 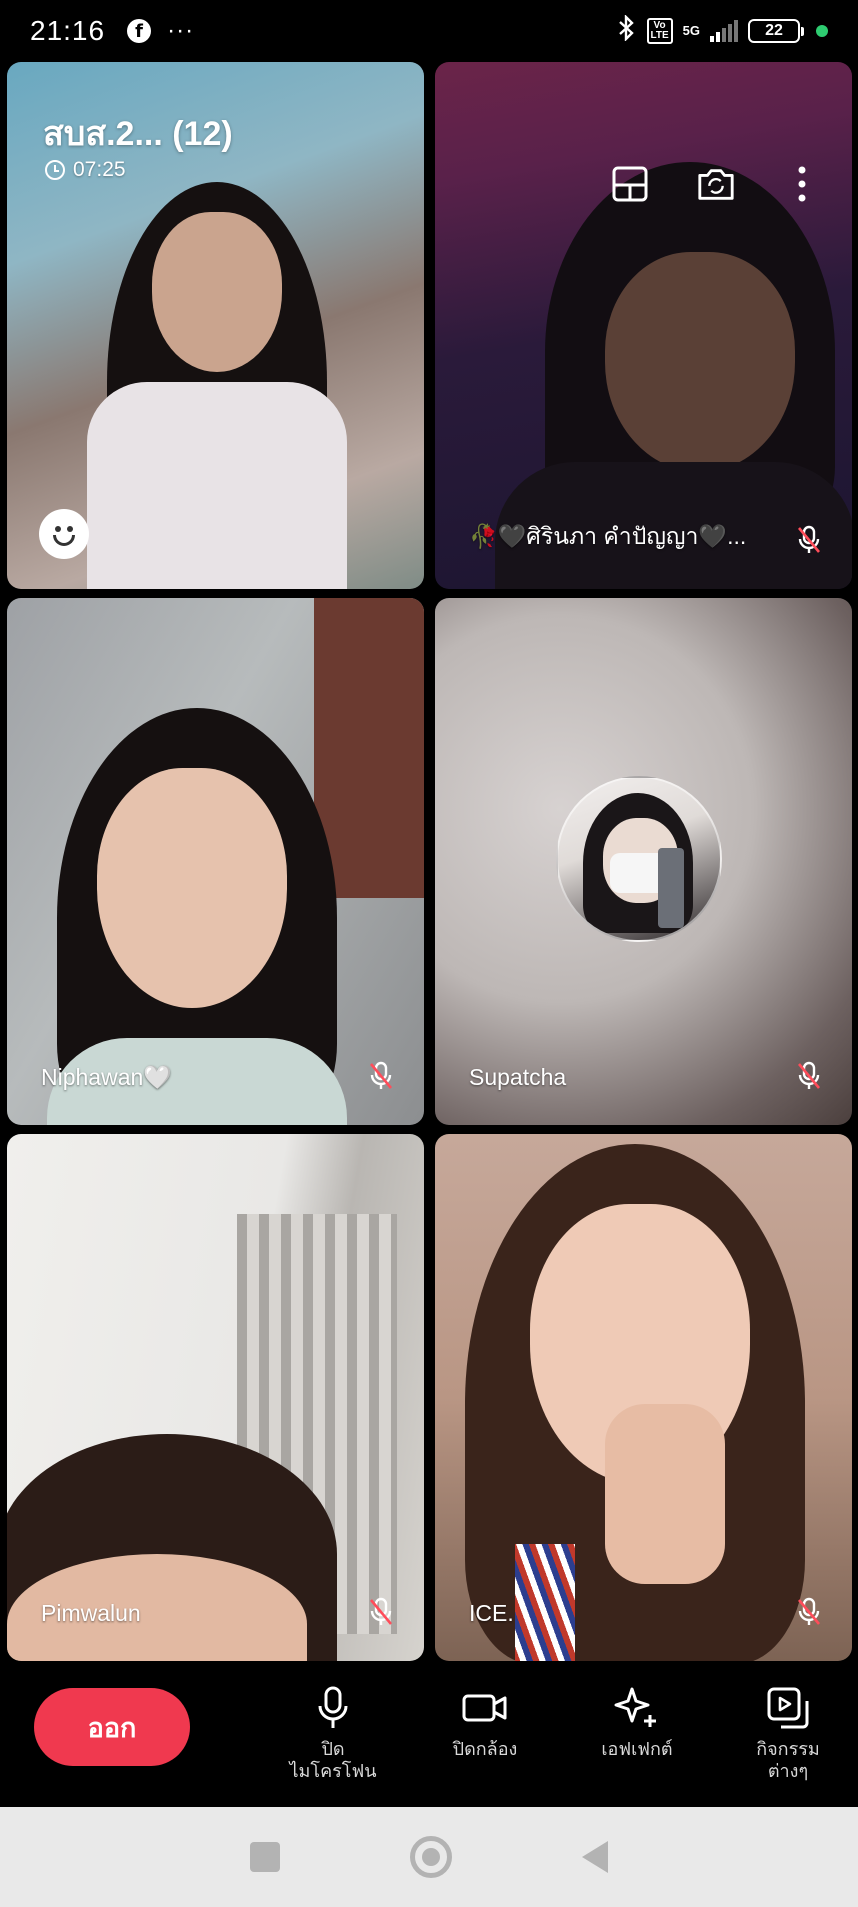 What do you see at coordinates (627, 30) in the screenshot?
I see `bluetooth-icon` at bounding box center [627, 30].